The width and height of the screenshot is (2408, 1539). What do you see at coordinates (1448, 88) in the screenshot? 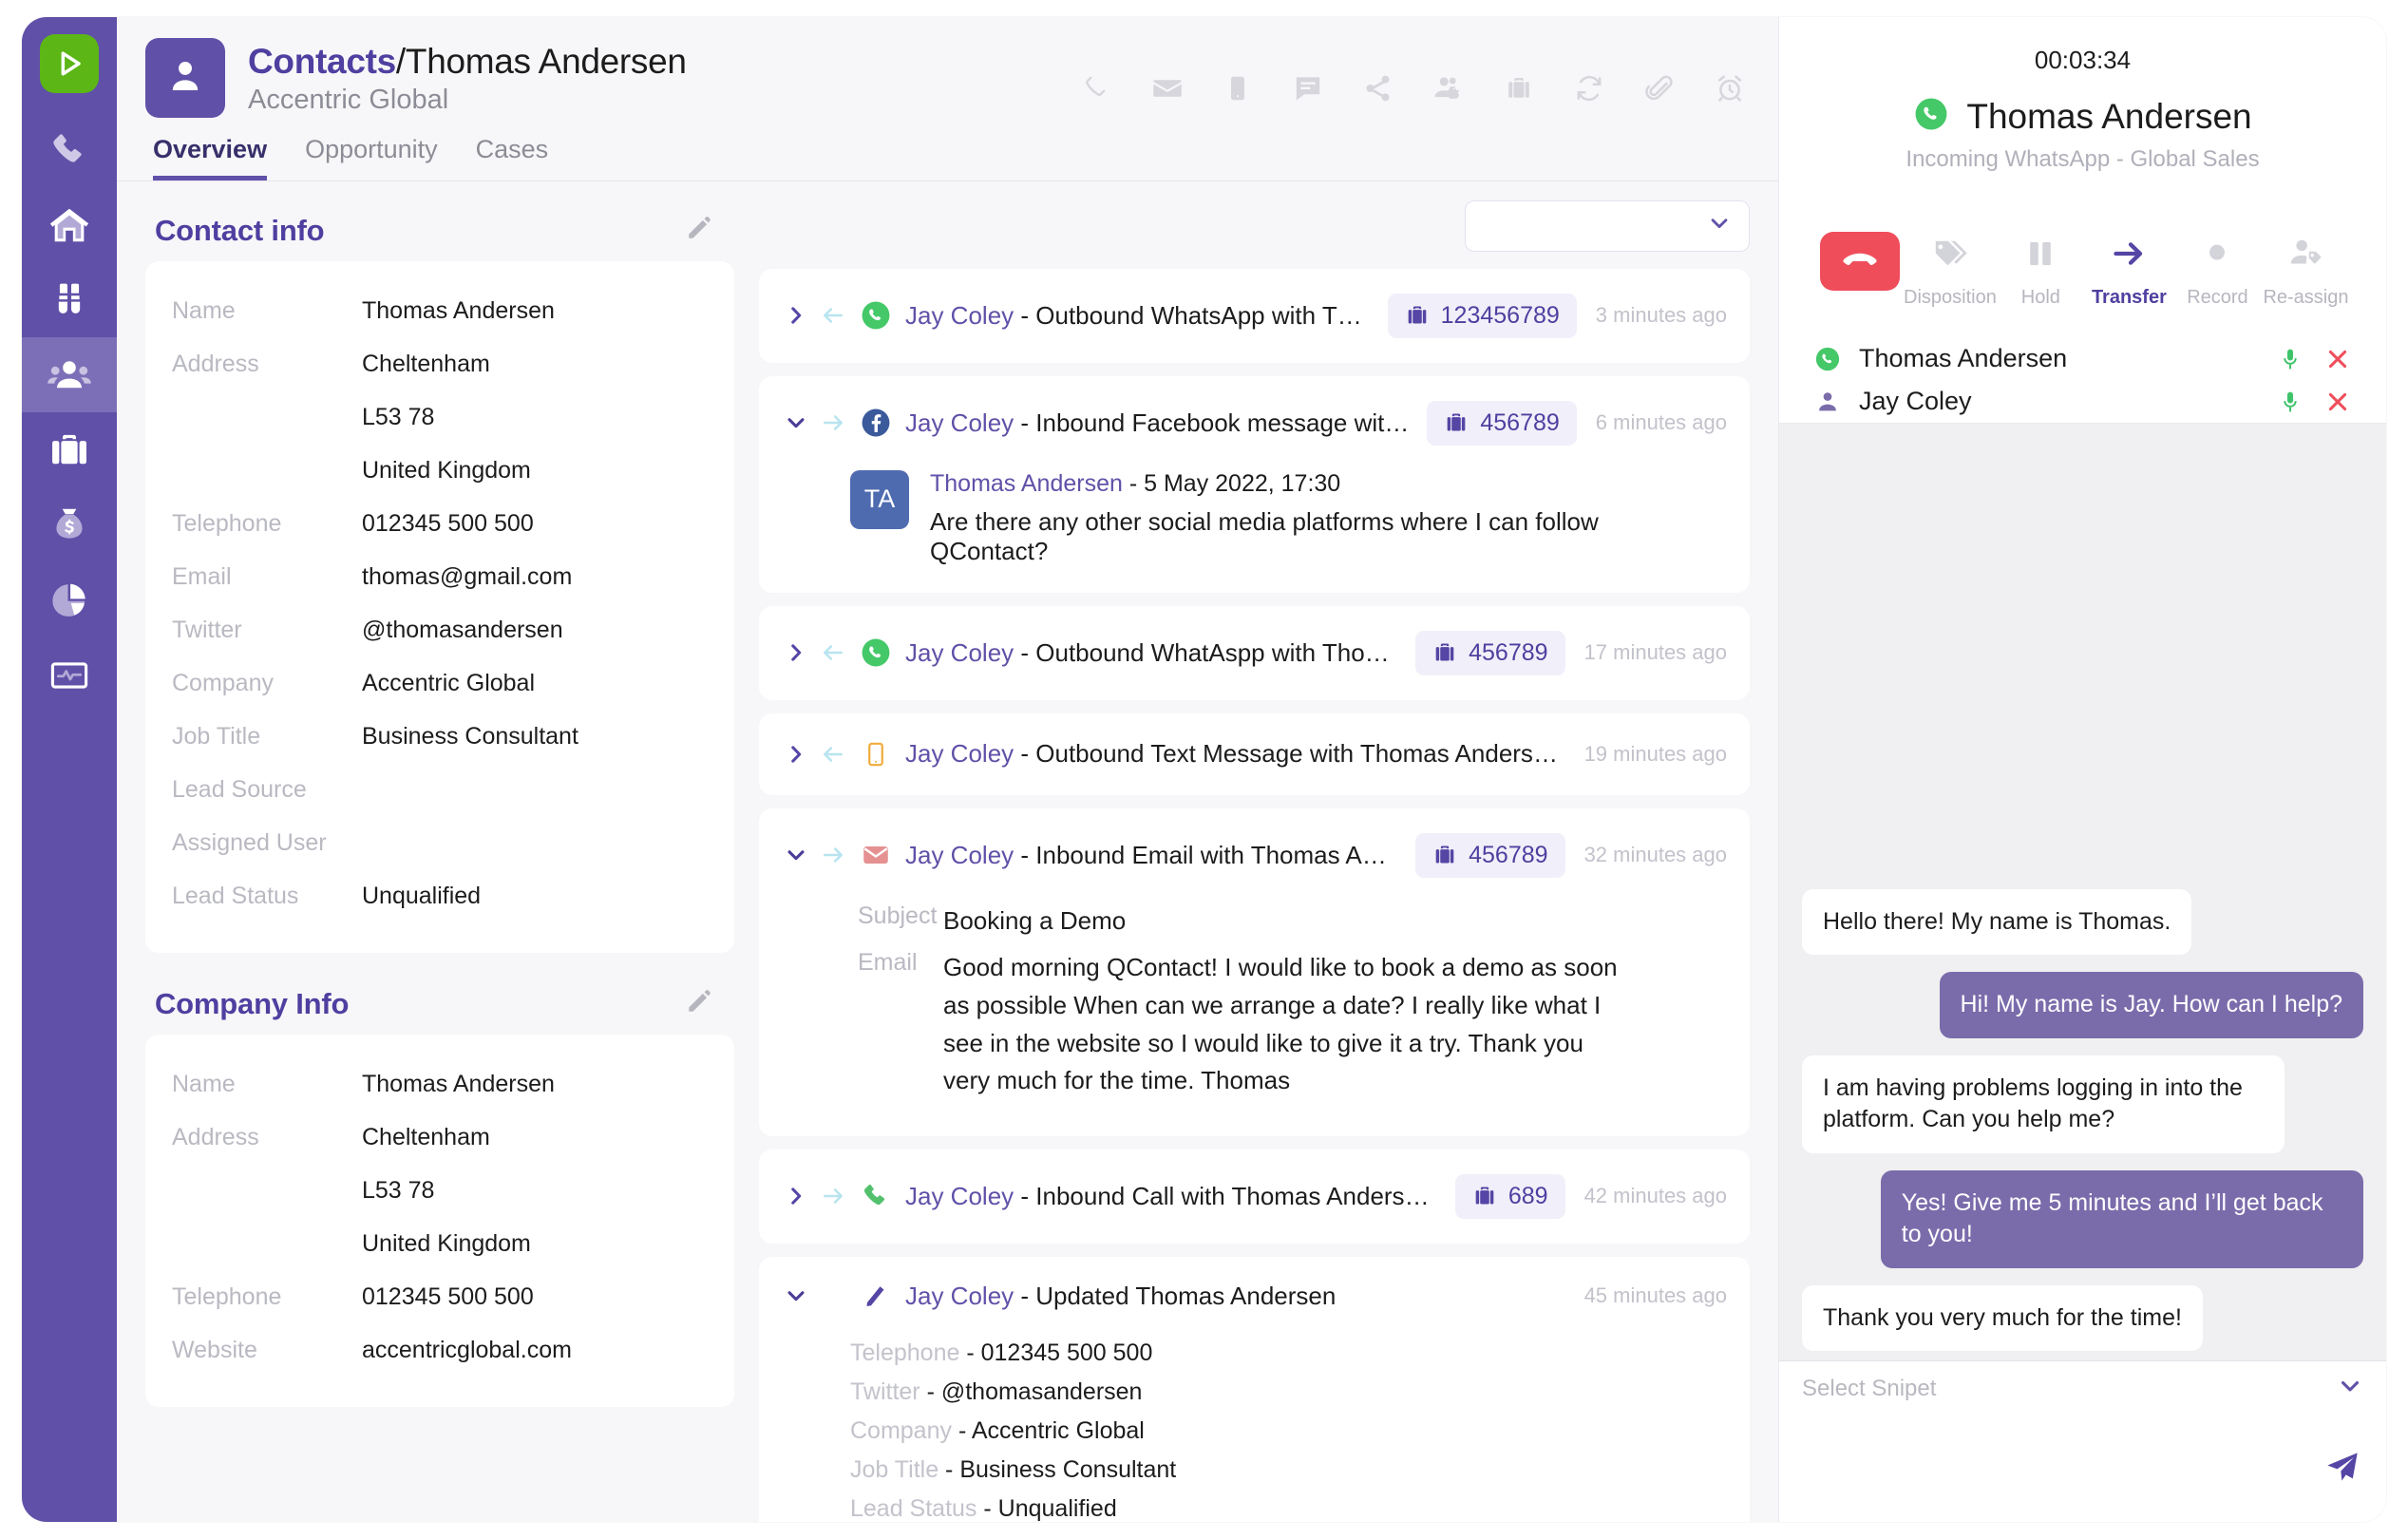
I see `users-settings-icon` at bounding box center [1448, 88].